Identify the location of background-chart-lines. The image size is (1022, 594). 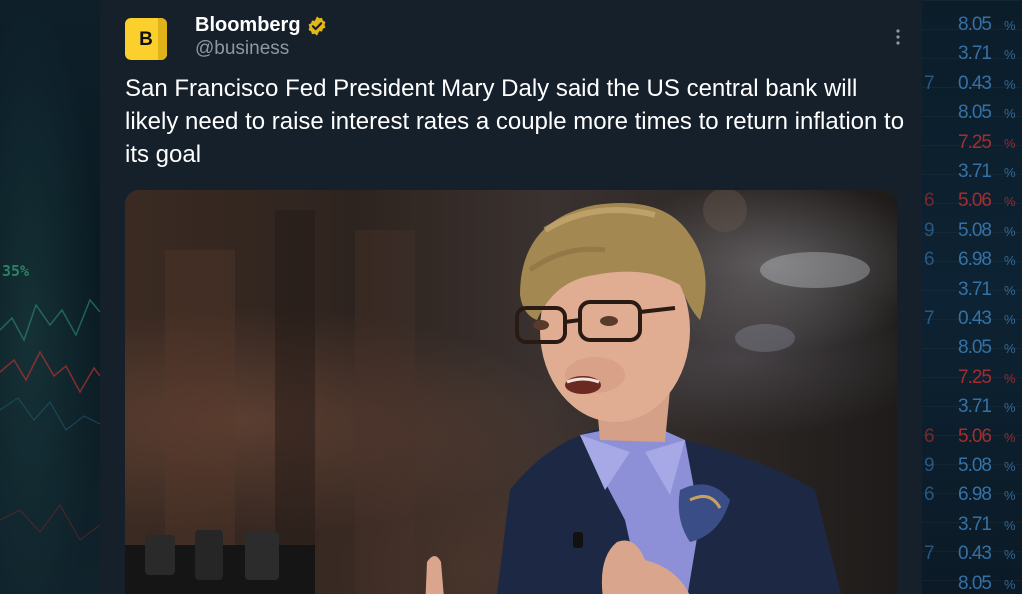
(50, 419).